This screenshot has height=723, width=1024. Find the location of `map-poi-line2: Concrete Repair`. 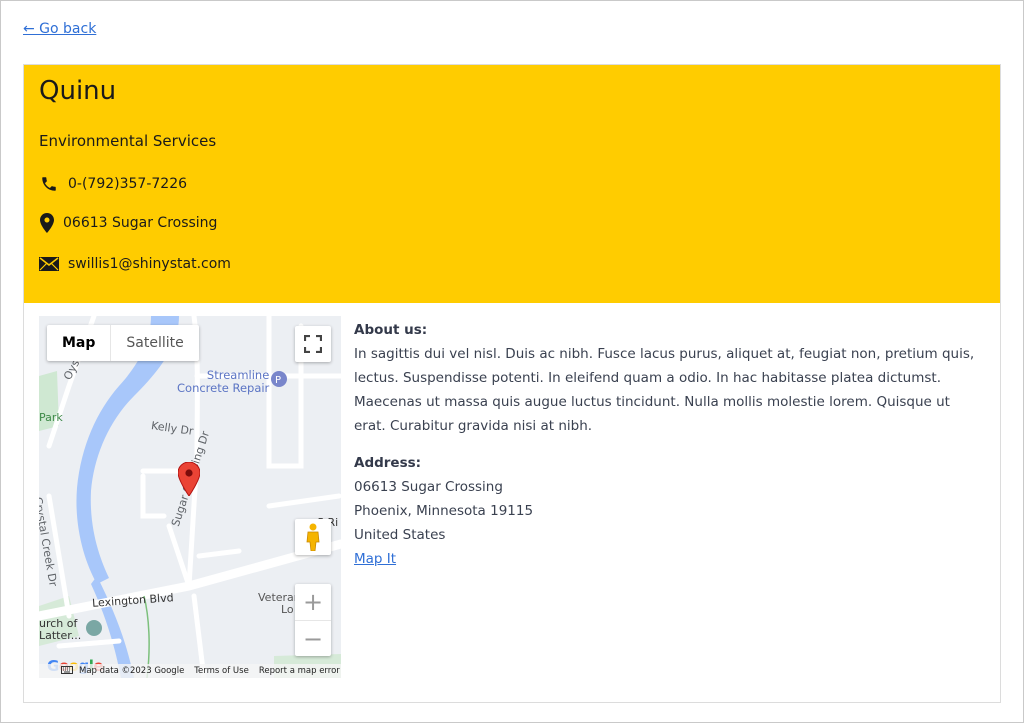

map-poi-line2: Concrete Repair is located at coordinates (223, 388).